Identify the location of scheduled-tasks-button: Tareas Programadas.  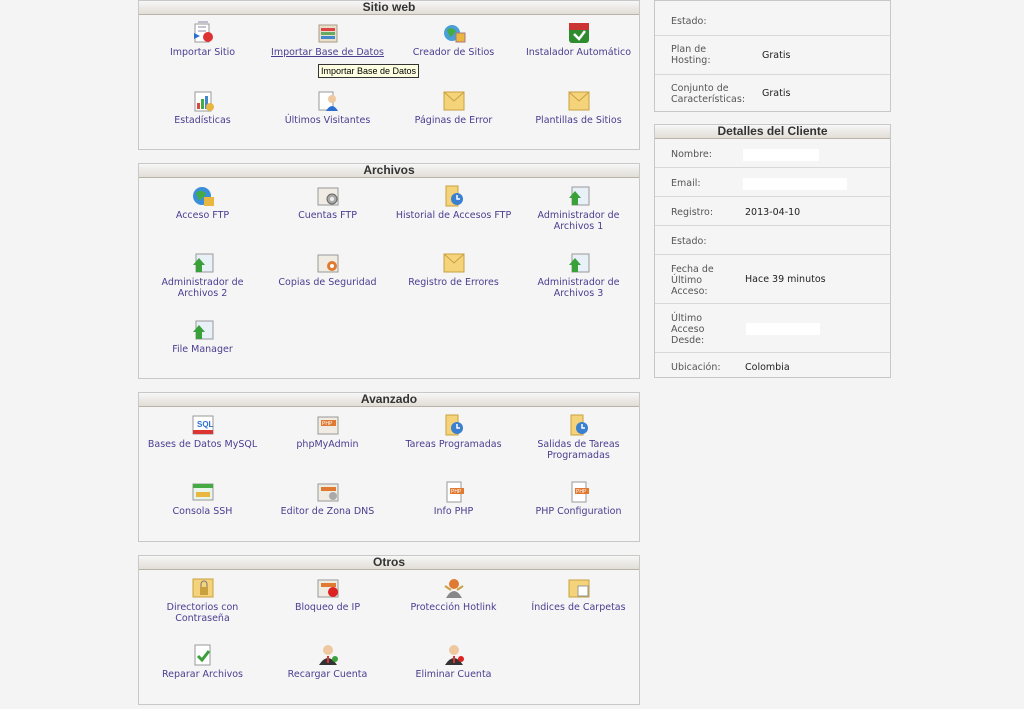
(453, 431).